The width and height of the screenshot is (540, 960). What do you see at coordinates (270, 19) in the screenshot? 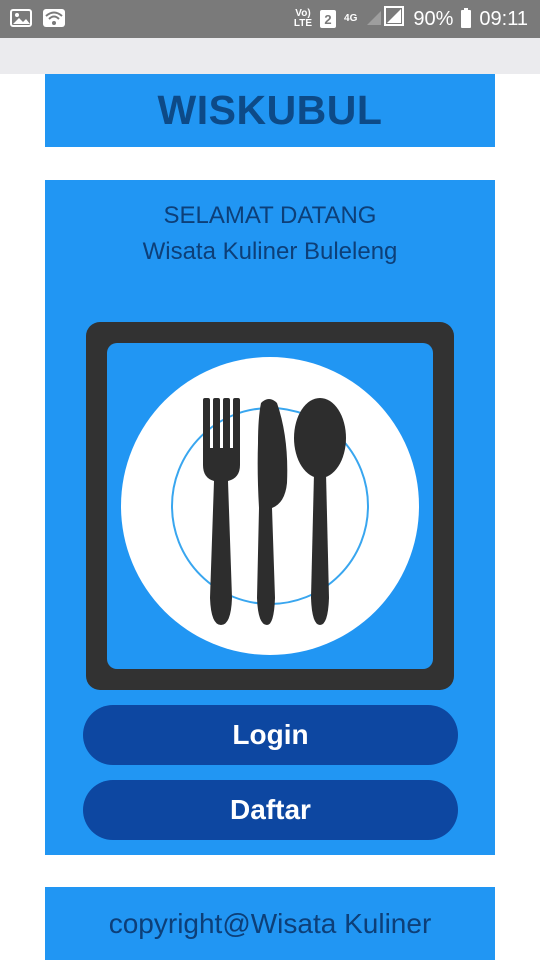
I see `status-bar: Vo) LTE 2 4G 90% 09:11` at bounding box center [270, 19].